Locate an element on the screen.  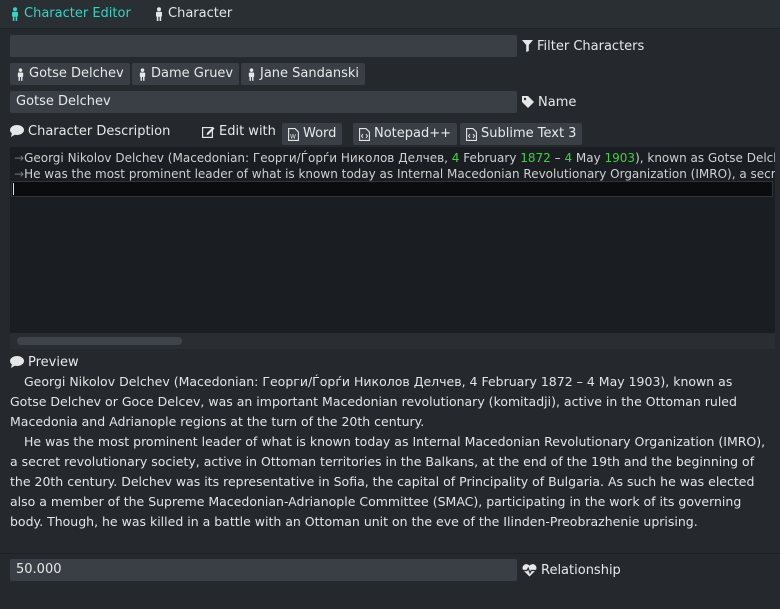
tag-icon is located at coordinates (528, 102).